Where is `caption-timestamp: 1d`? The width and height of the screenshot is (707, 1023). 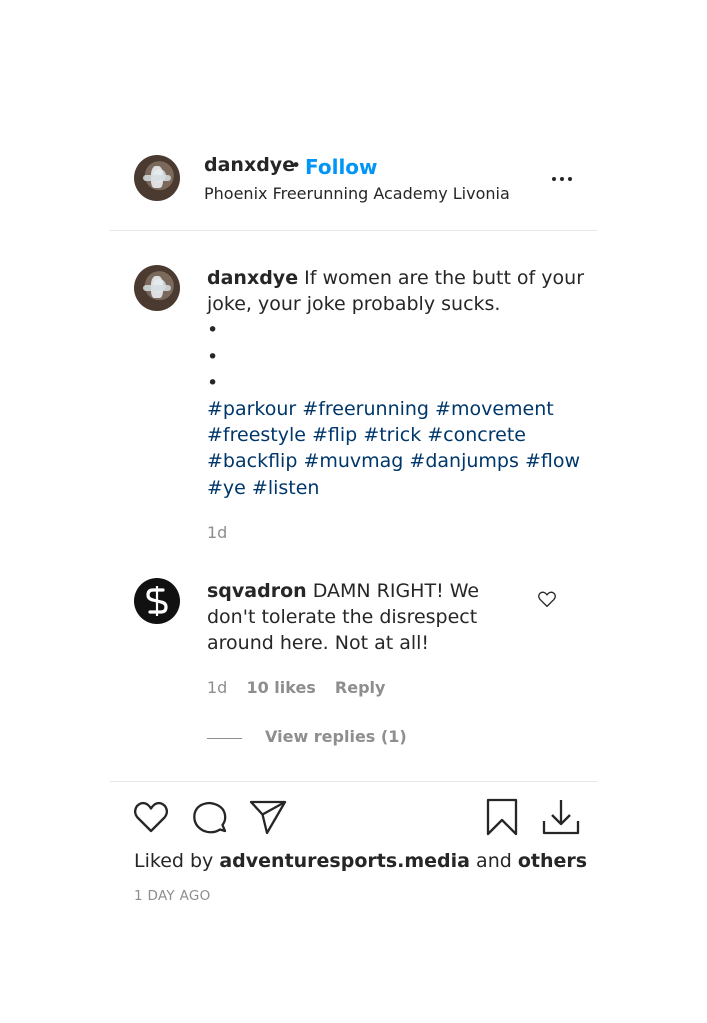
caption-timestamp: 1d is located at coordinates (217, 532).